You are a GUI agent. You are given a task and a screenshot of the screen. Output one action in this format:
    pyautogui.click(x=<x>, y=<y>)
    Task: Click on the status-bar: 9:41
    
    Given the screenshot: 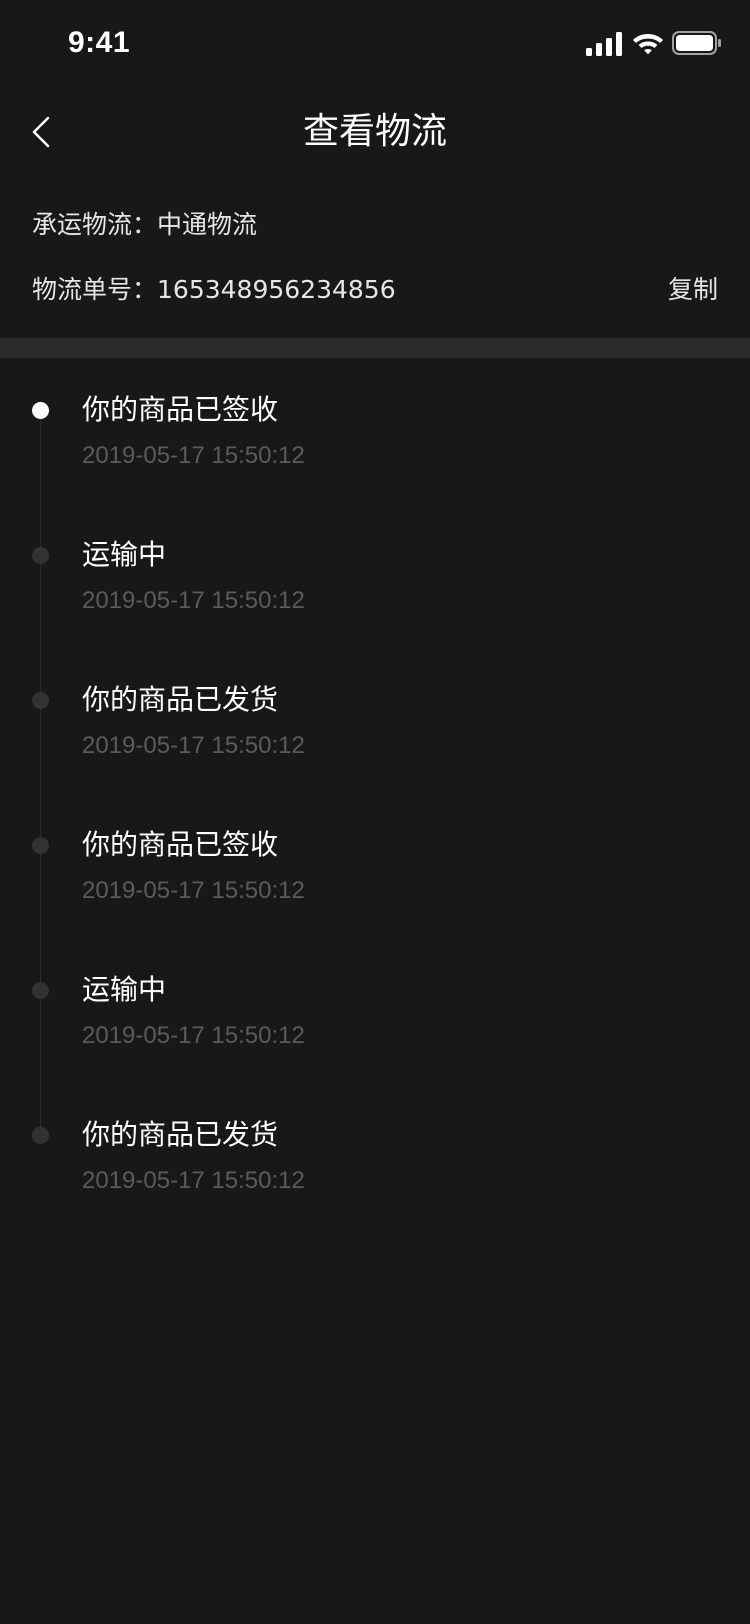 What is the action you would take?
    pyautogui.click(x=375, y=44)
    